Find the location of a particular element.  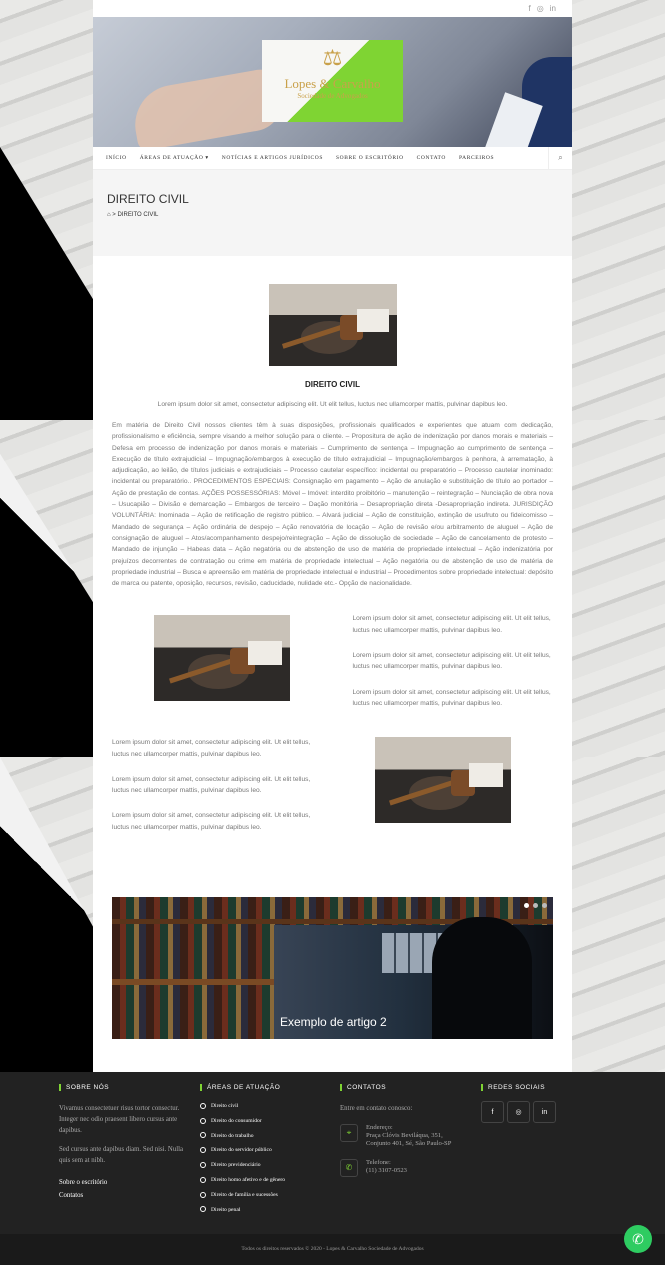

nav-item-contato: CONTATO is located at coordinates (431, 158).